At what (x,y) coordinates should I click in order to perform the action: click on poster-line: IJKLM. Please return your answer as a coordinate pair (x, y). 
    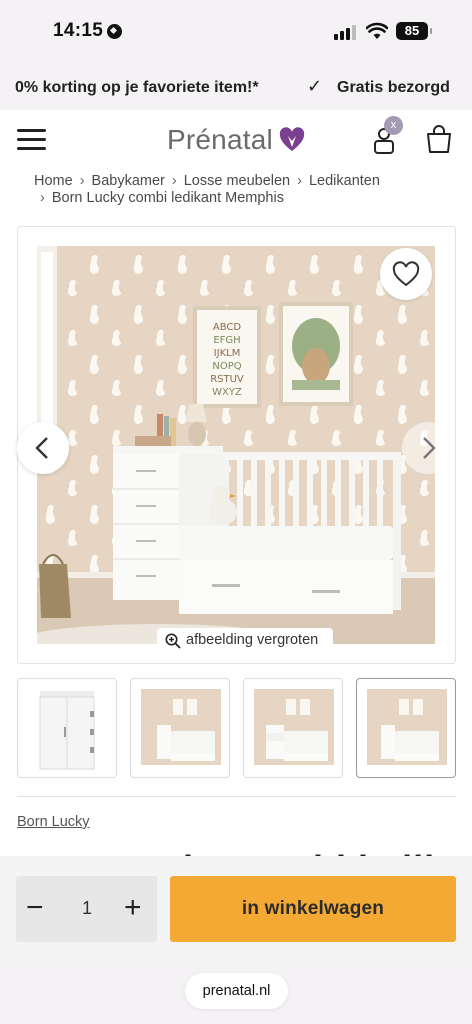
    Looking at the image, I should click on (227, 353).